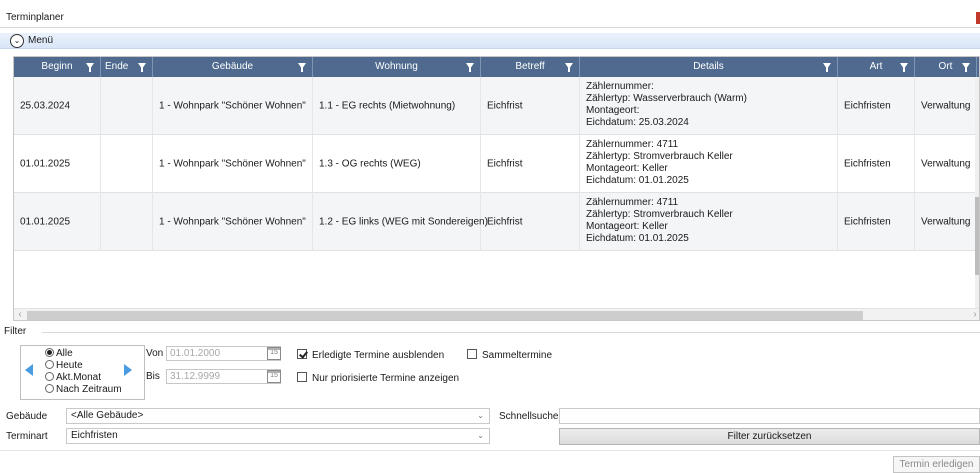 This screenshot has width=980, height=473. I want to click on bottom-bar, so click(490, 461).